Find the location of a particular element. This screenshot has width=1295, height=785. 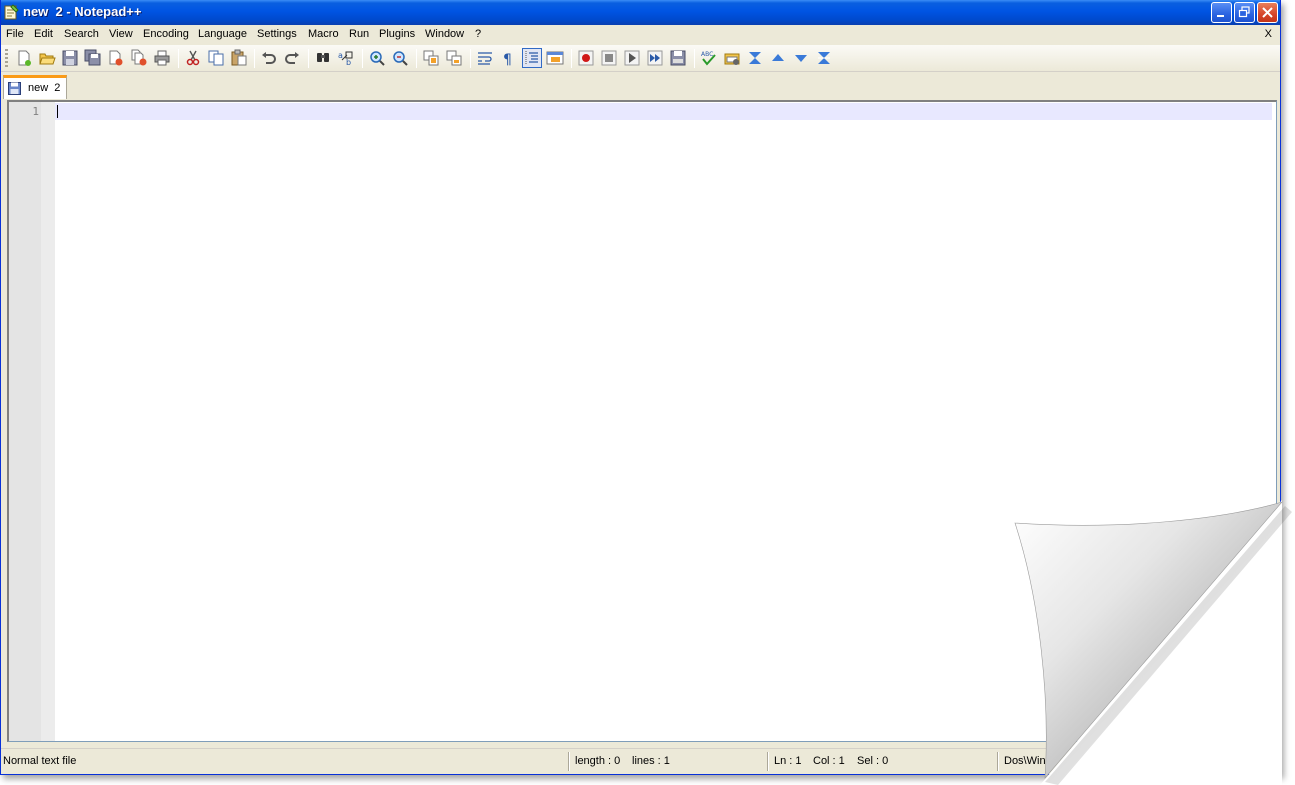

text-caret is located at coordinates (57, 111).